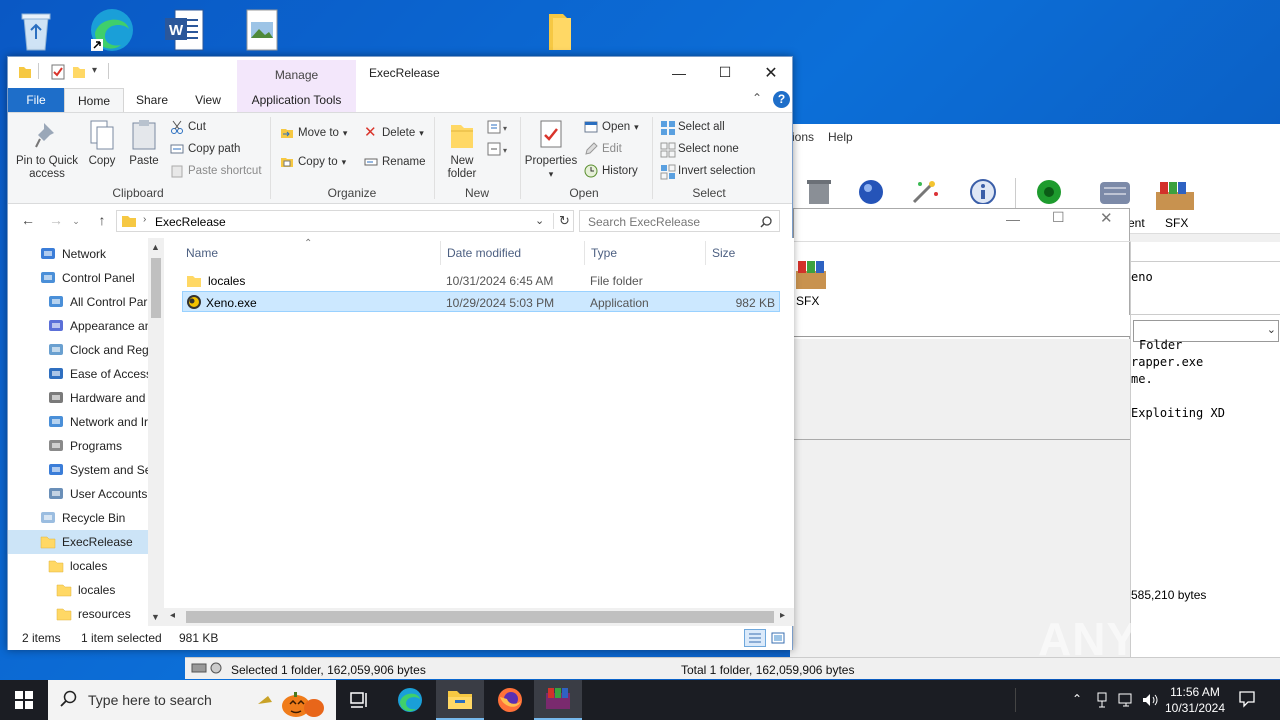  What do you see at coordinates (539, 220) in the screenshot?
I see `address-dropdown-icon: ⌄` at bounding box center [539, 220].